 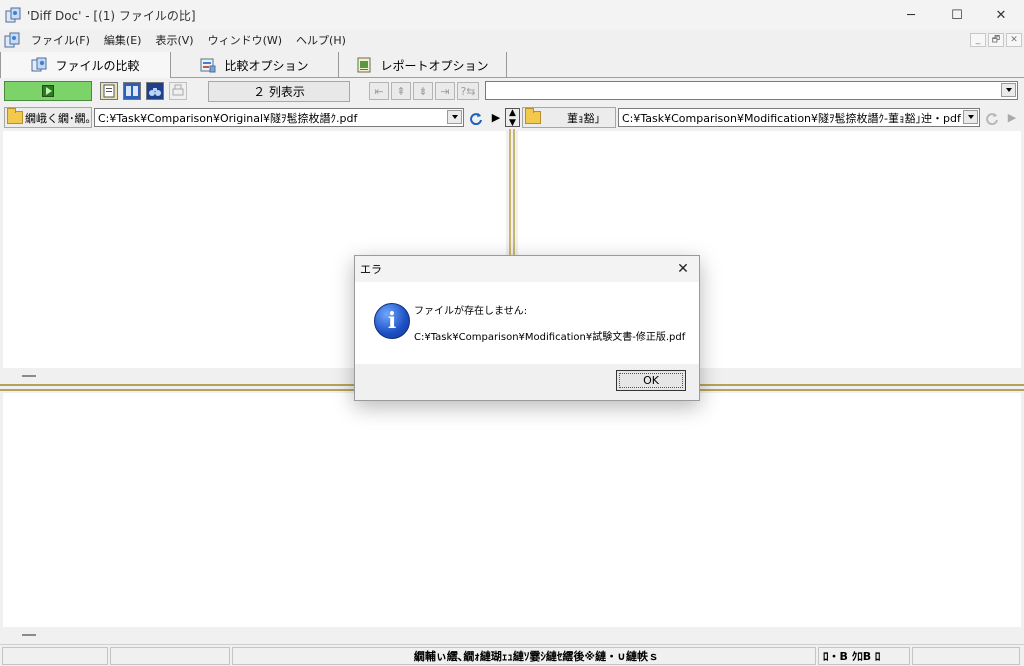 I want to click on mdi-restore-icon: 🗗, so click(x=996, y=40).